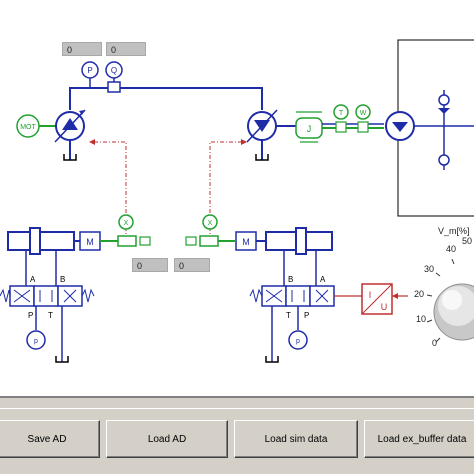 The height and width of the screenshot is (474, 474). I want to click on pressure-readout: 0, so click(82, 49).